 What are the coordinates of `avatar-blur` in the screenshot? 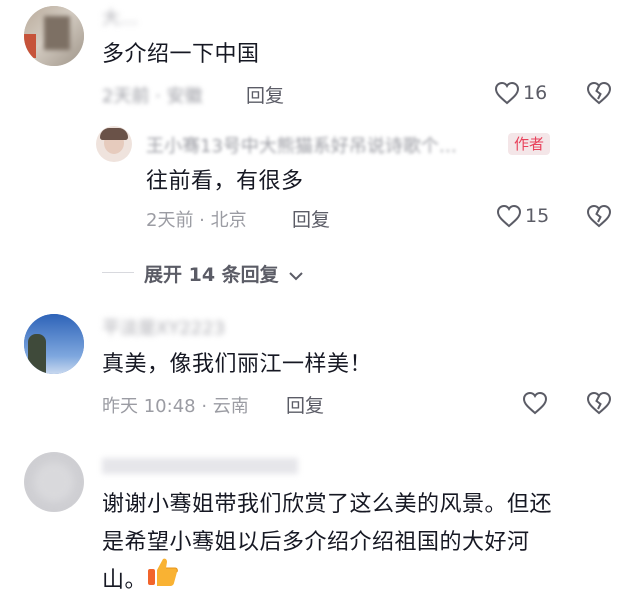 It's located at (54, 482).